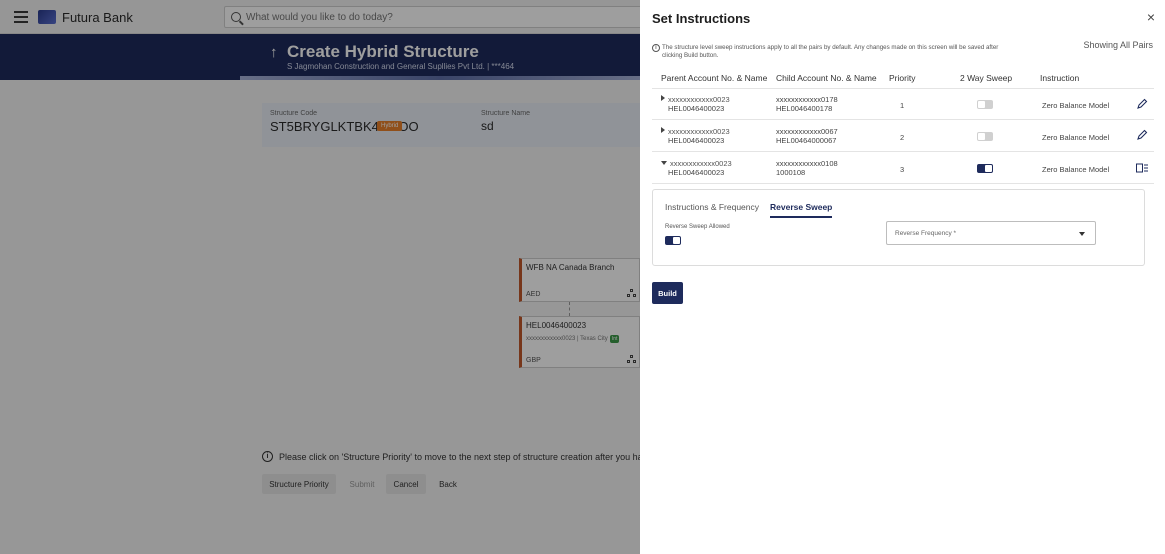 Image resolution: width=1165 pixels, height=554 pixels. What do you see at coordinates (697, 227) in the screenshot?
I see `reverse-sweep-label: Reverse Sweep Allowed` at bounding box center [697, 227].